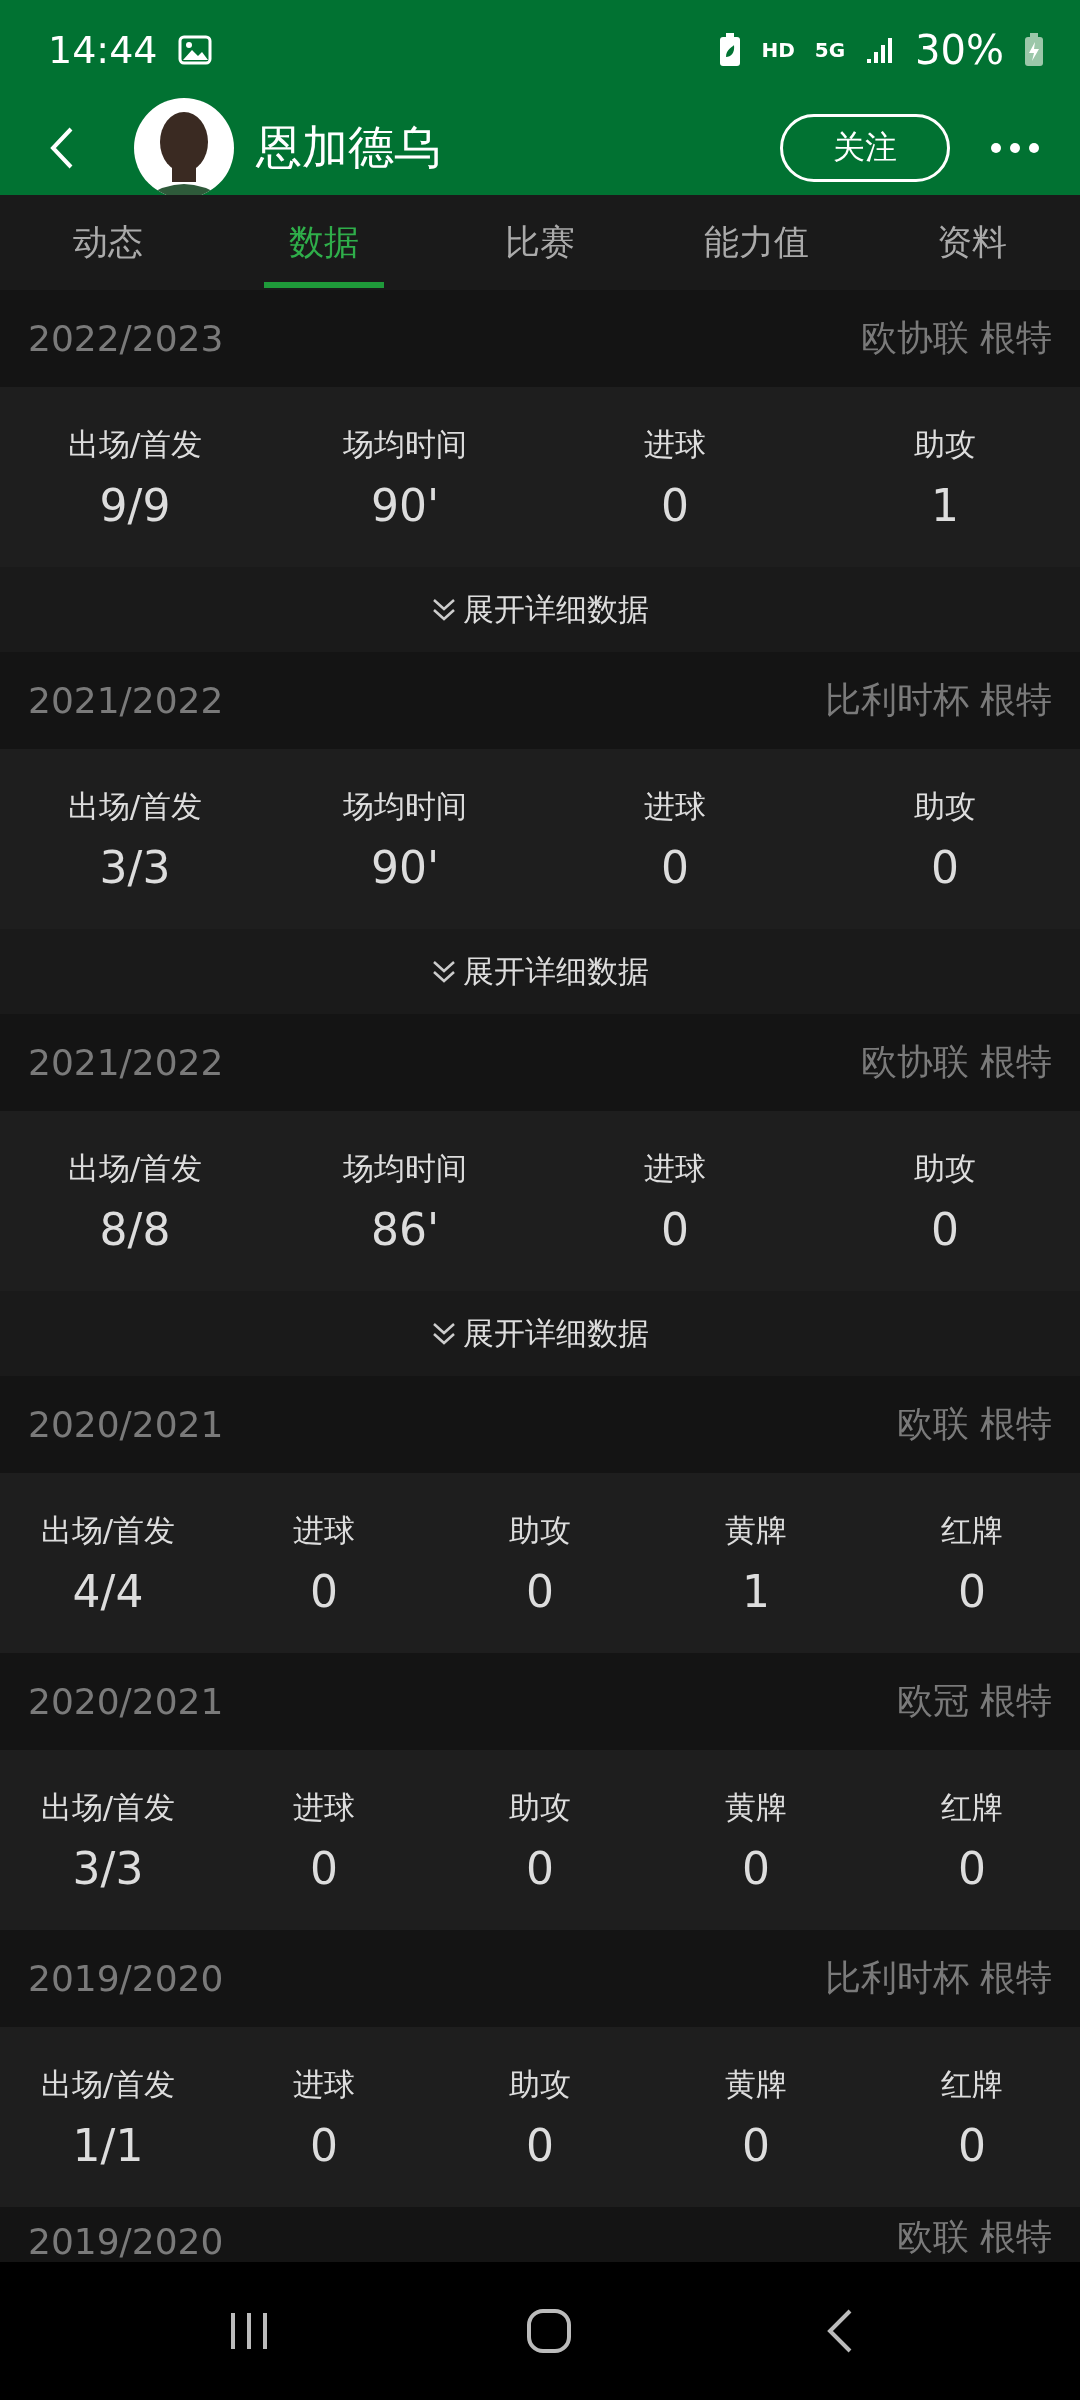 This screenshot has width=1080, height=2400. I want to click on tab: 能力值, so click(756, 242).